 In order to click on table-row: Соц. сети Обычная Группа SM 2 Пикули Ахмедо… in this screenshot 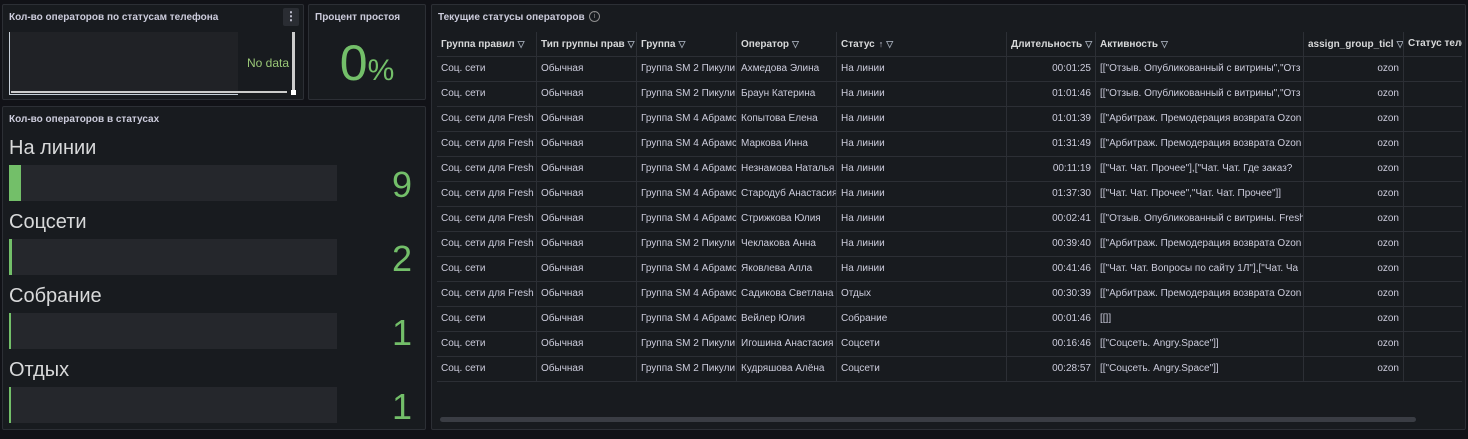, I will do `click(949, 69)`.